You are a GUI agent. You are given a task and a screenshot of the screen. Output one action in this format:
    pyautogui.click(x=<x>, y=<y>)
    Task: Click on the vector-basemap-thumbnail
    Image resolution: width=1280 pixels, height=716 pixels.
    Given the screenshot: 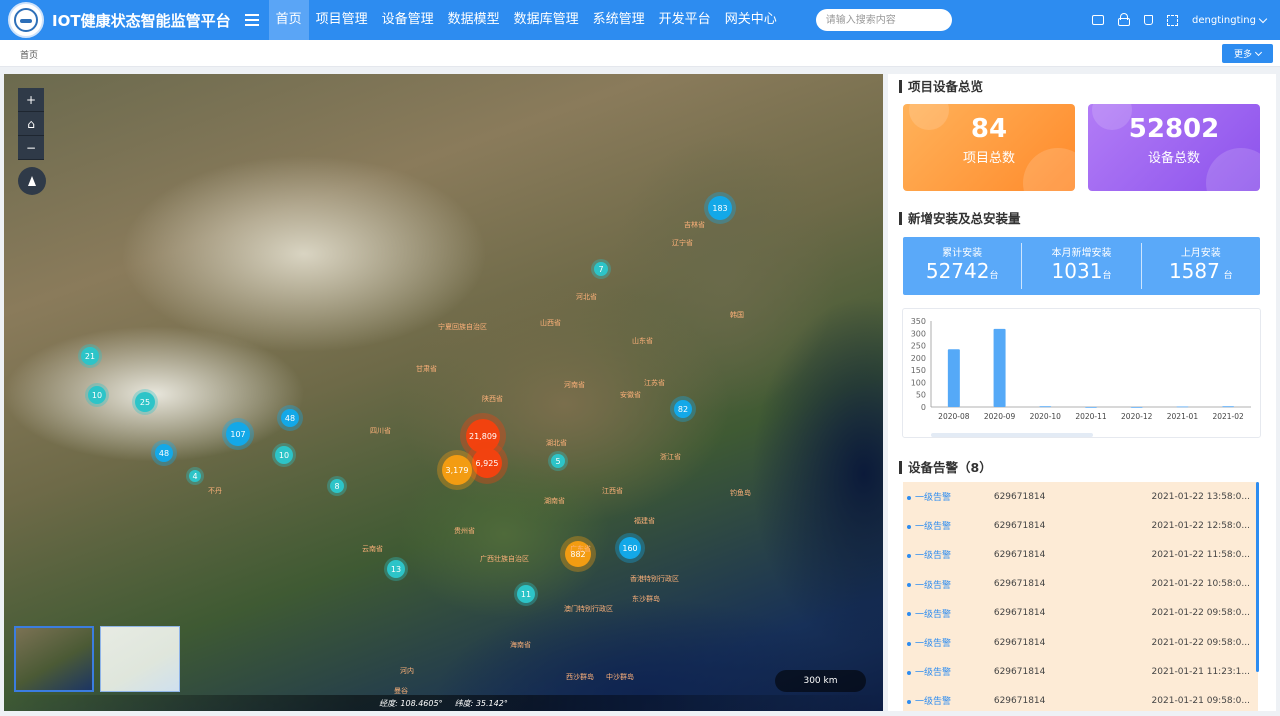 What is the action you would take?
    pyautogui.click(x=140, y=659)
    